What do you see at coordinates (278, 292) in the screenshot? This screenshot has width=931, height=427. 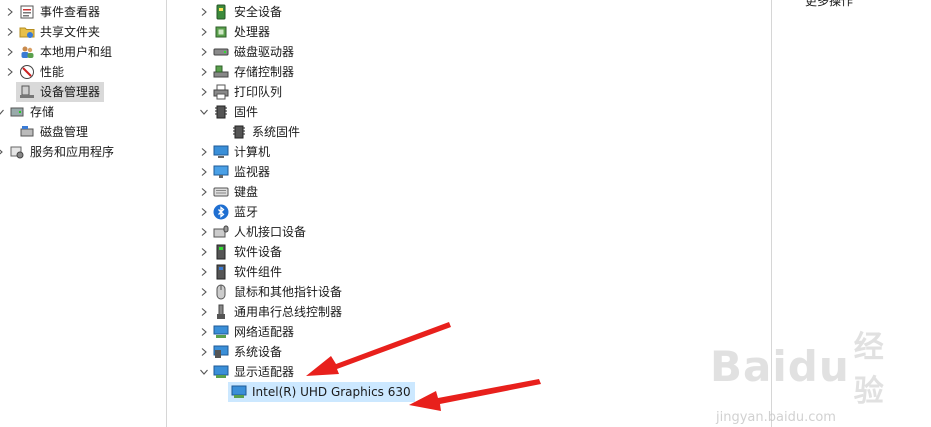 I see `device-tree-item: 鼠标和其他指针设备` at bounding box center [278, 292].